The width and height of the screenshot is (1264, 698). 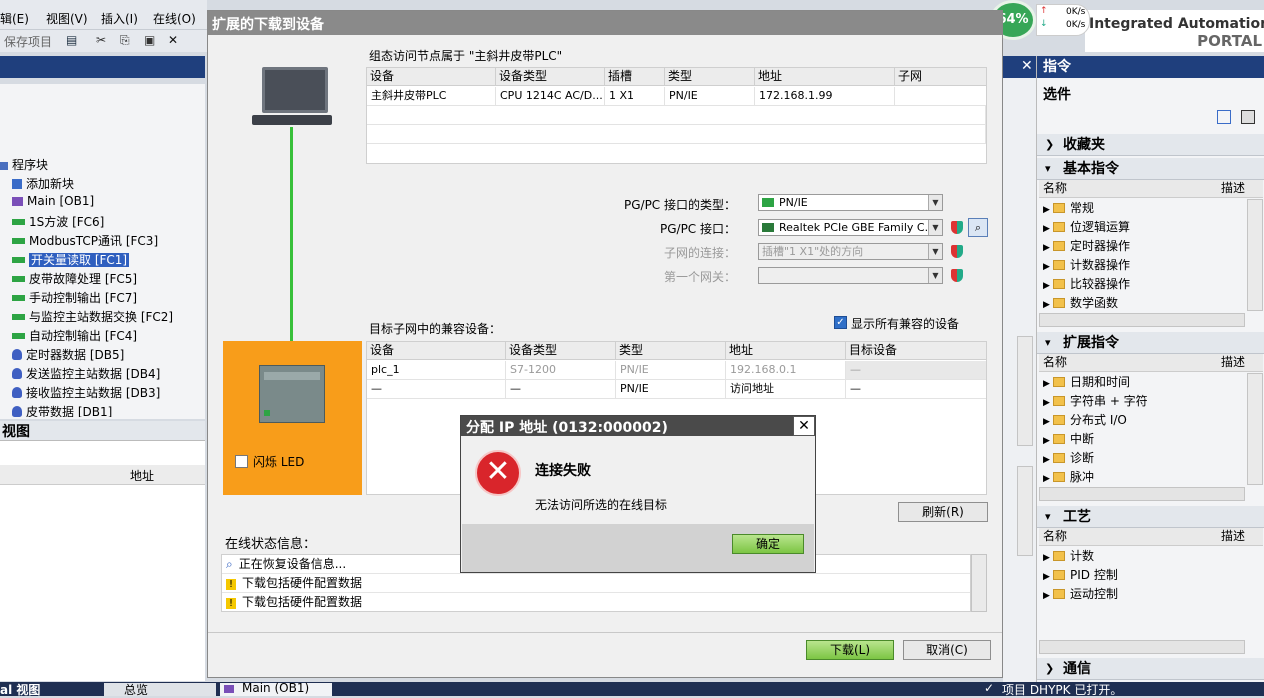 I want to click on basic-item: ▶ 计数器操作, so click(x=1086, y=265).